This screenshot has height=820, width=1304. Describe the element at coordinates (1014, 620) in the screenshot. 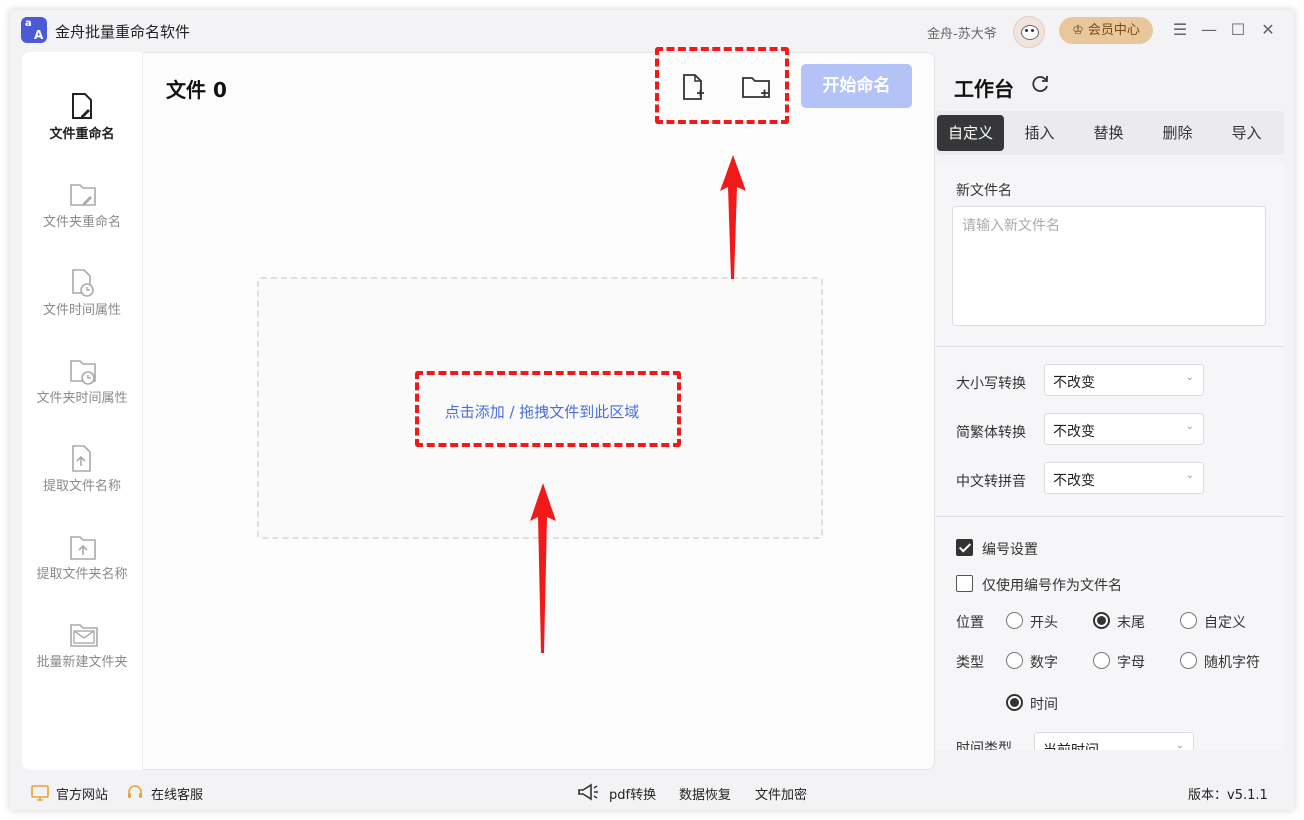

I see `position-start-radio` at that location.